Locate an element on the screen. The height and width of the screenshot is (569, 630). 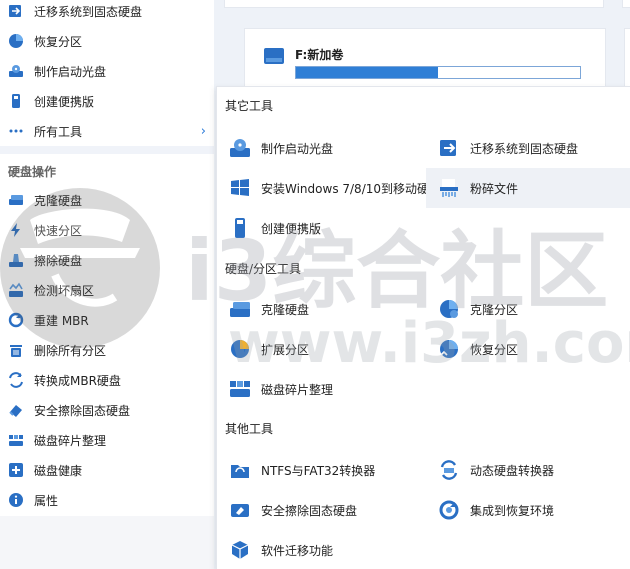
menu-item-label: 磁盘碎片整理 is located at coordinates (297, 389).